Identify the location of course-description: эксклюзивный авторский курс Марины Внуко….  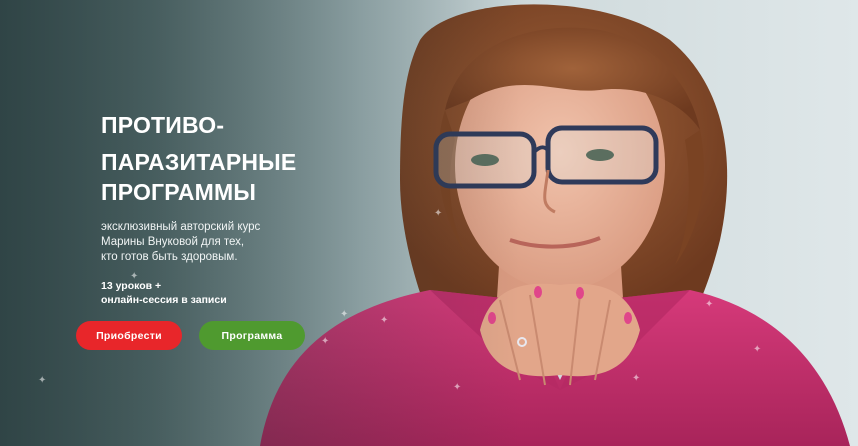
(251, 242).